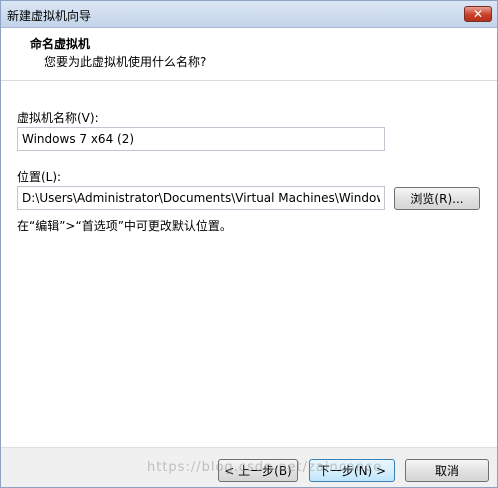  Describe the element at coordinates (265, 467) in the screenshot. I see `watermark-text: https://blog.csdn.net/zaincance` at that location.